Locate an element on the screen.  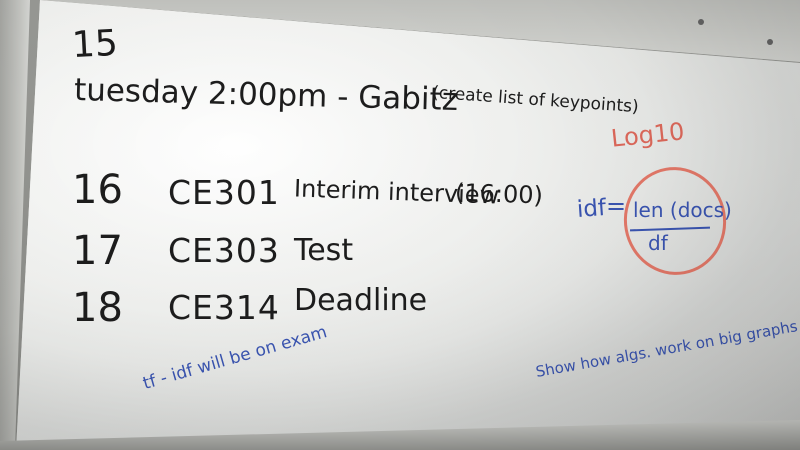
formula-denominator: df is located at coordinates (658, 243).